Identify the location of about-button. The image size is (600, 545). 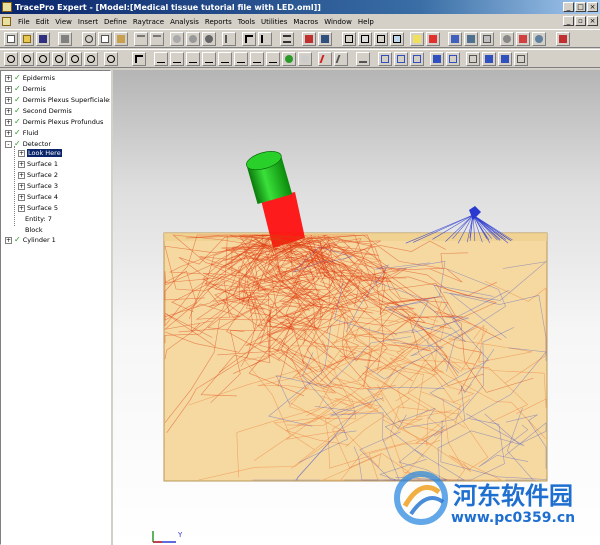
(563, 39).